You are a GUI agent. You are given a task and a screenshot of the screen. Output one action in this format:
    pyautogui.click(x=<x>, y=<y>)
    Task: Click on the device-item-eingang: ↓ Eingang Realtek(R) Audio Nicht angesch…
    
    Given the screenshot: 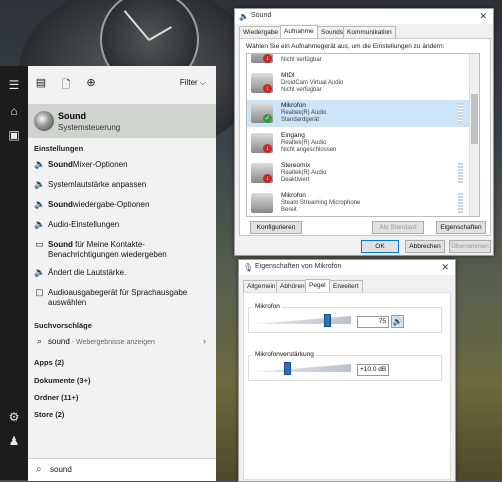 What is the action you would take?
    pyautogui.click(x=358, y=143)
    